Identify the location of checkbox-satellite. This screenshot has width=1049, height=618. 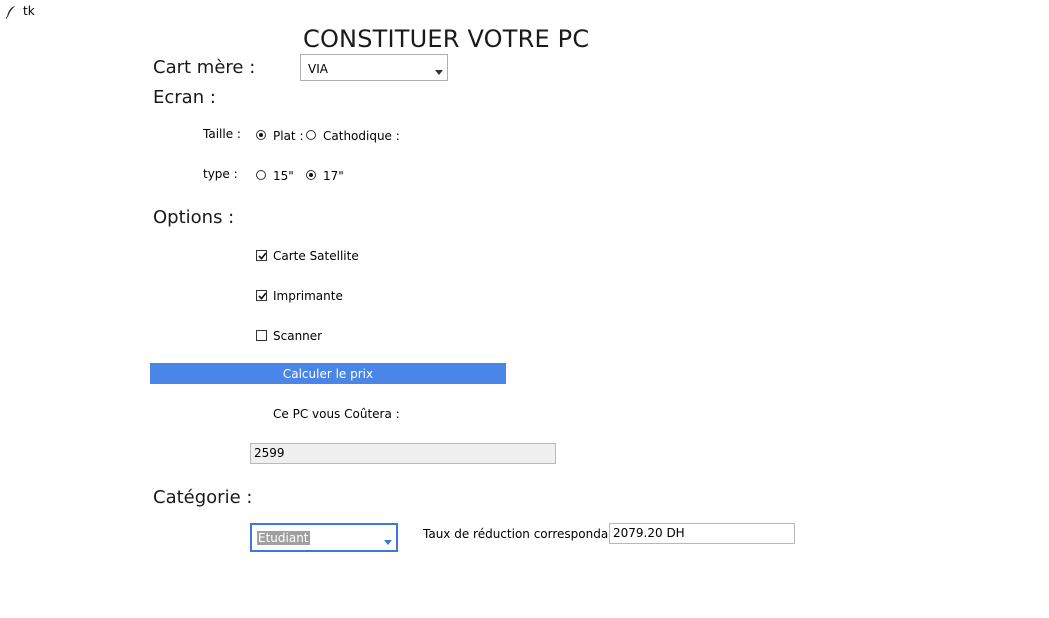
(261, 255).